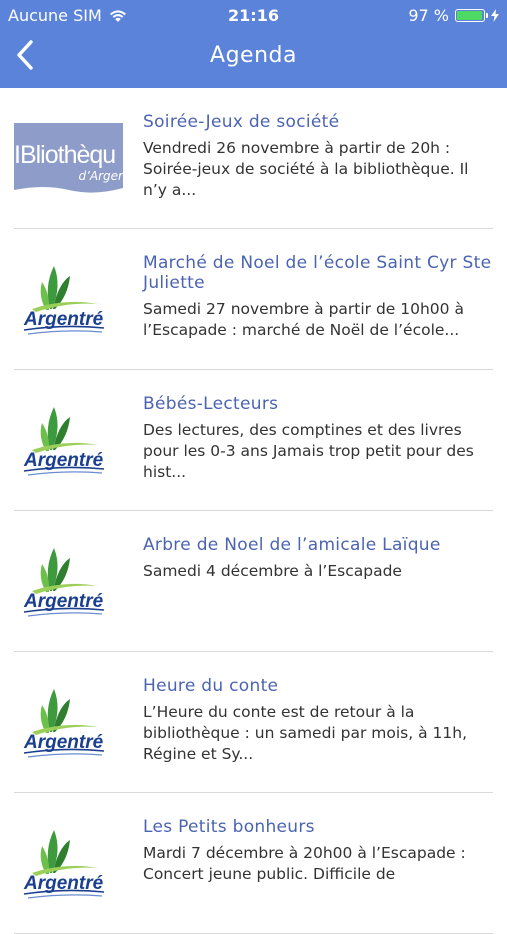 Image resolution: width=507 pixels, height=934 pixels. I want to click on top-bar: Aucune SIM 21:16 97 % Agenda, so click(253, 44).